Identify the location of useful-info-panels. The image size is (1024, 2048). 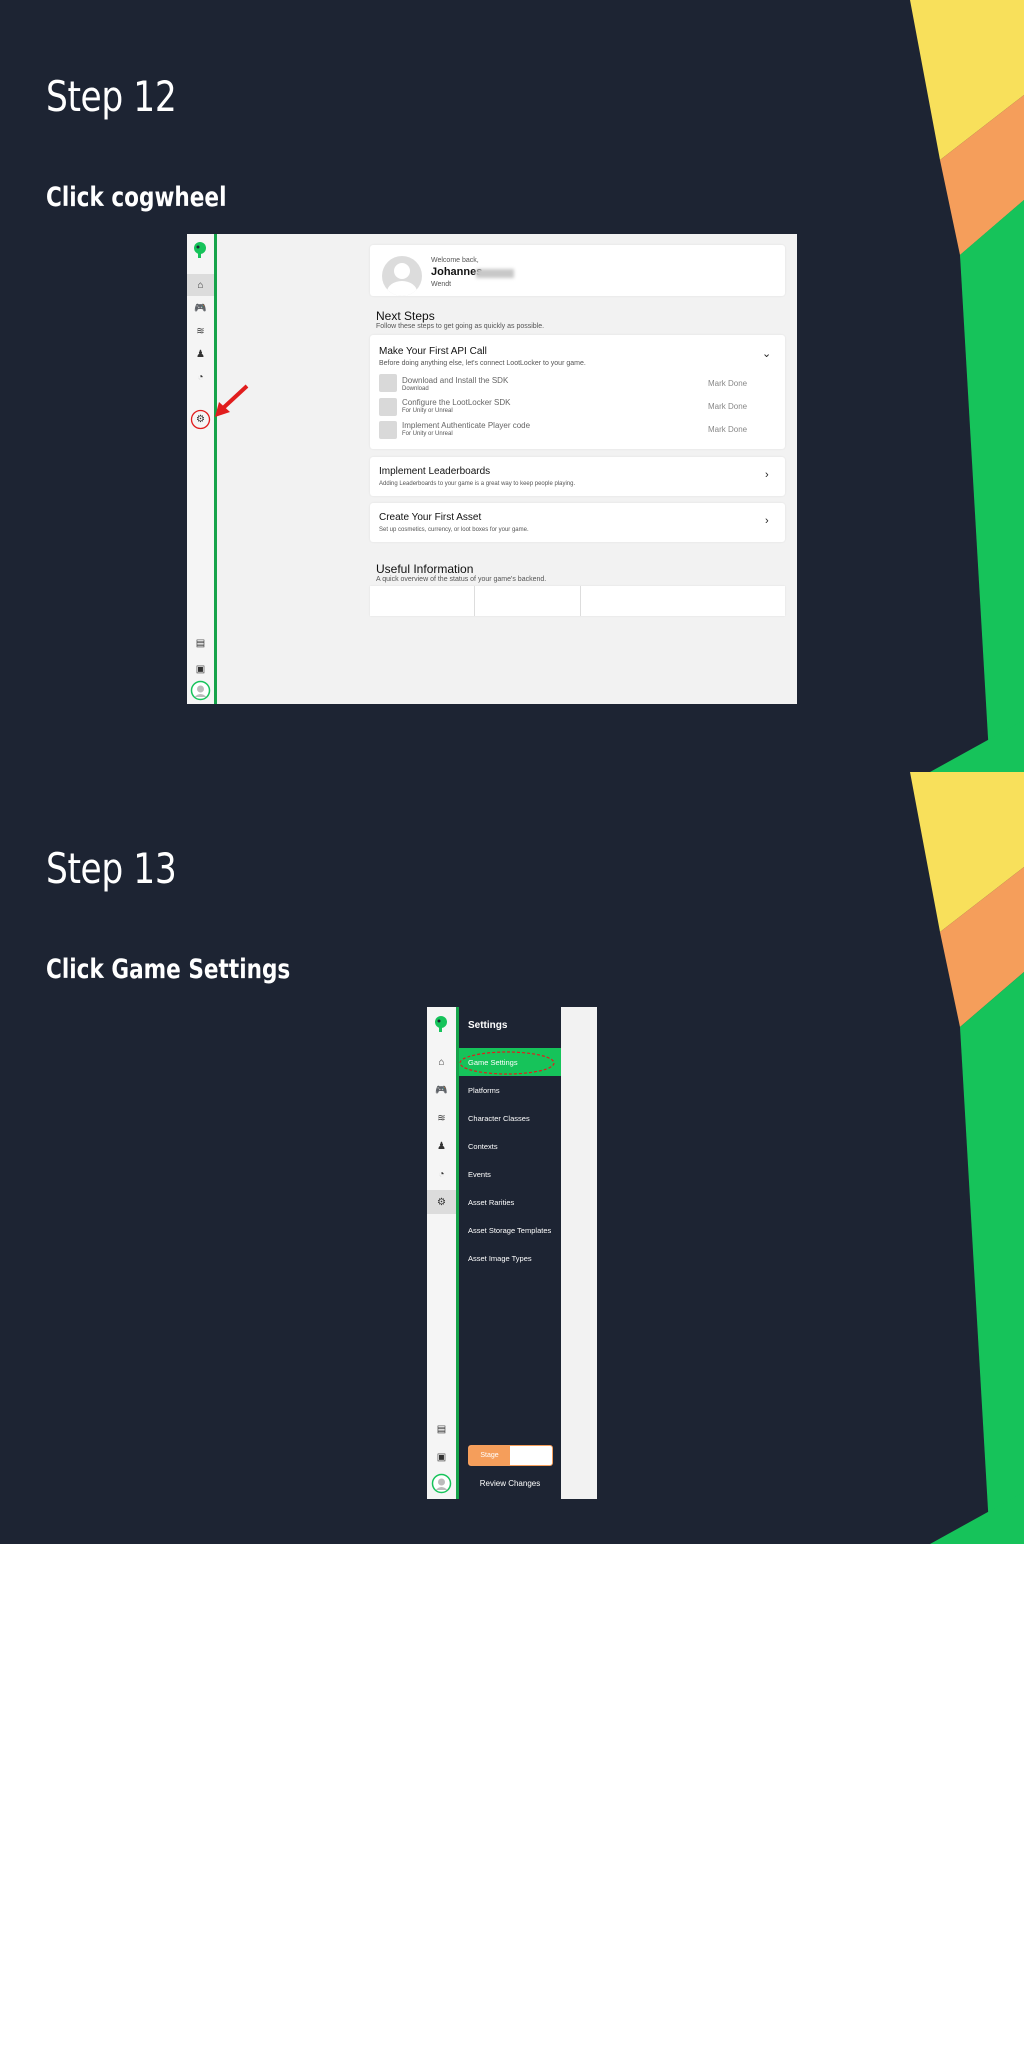
(577, 601).